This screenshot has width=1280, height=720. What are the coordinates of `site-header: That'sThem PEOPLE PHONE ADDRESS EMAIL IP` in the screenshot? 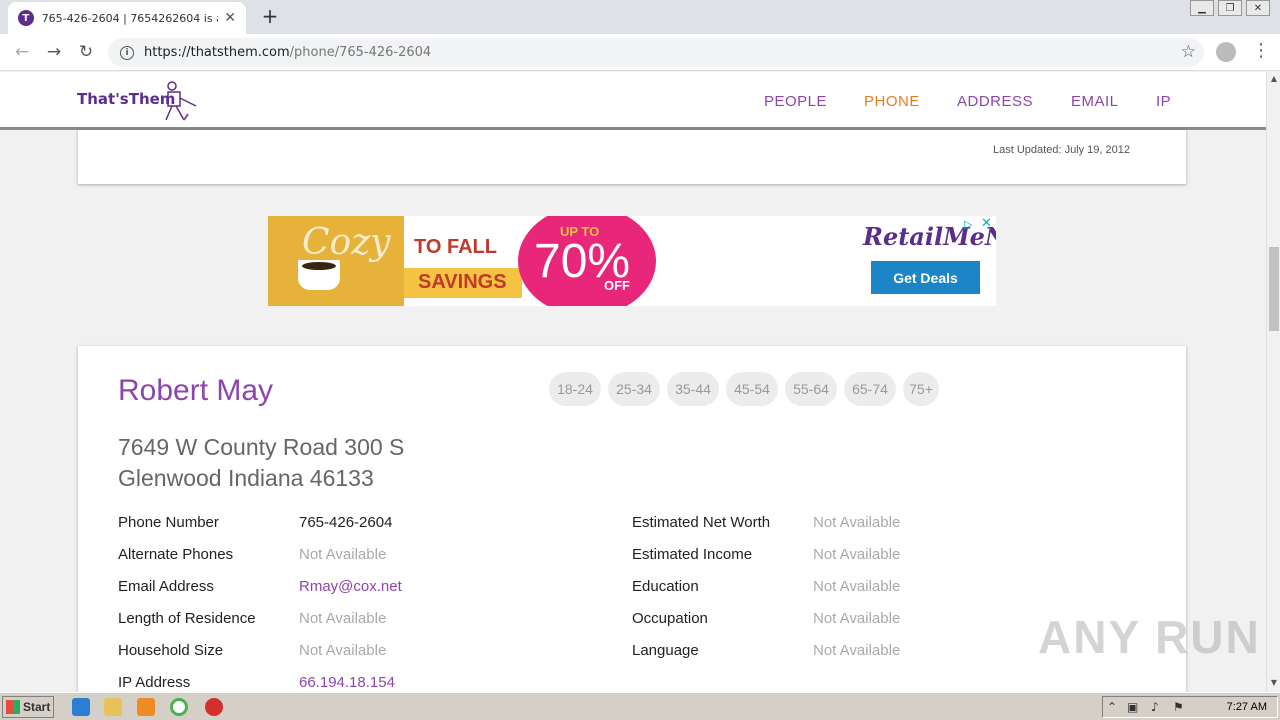 It's located at (633, 101).